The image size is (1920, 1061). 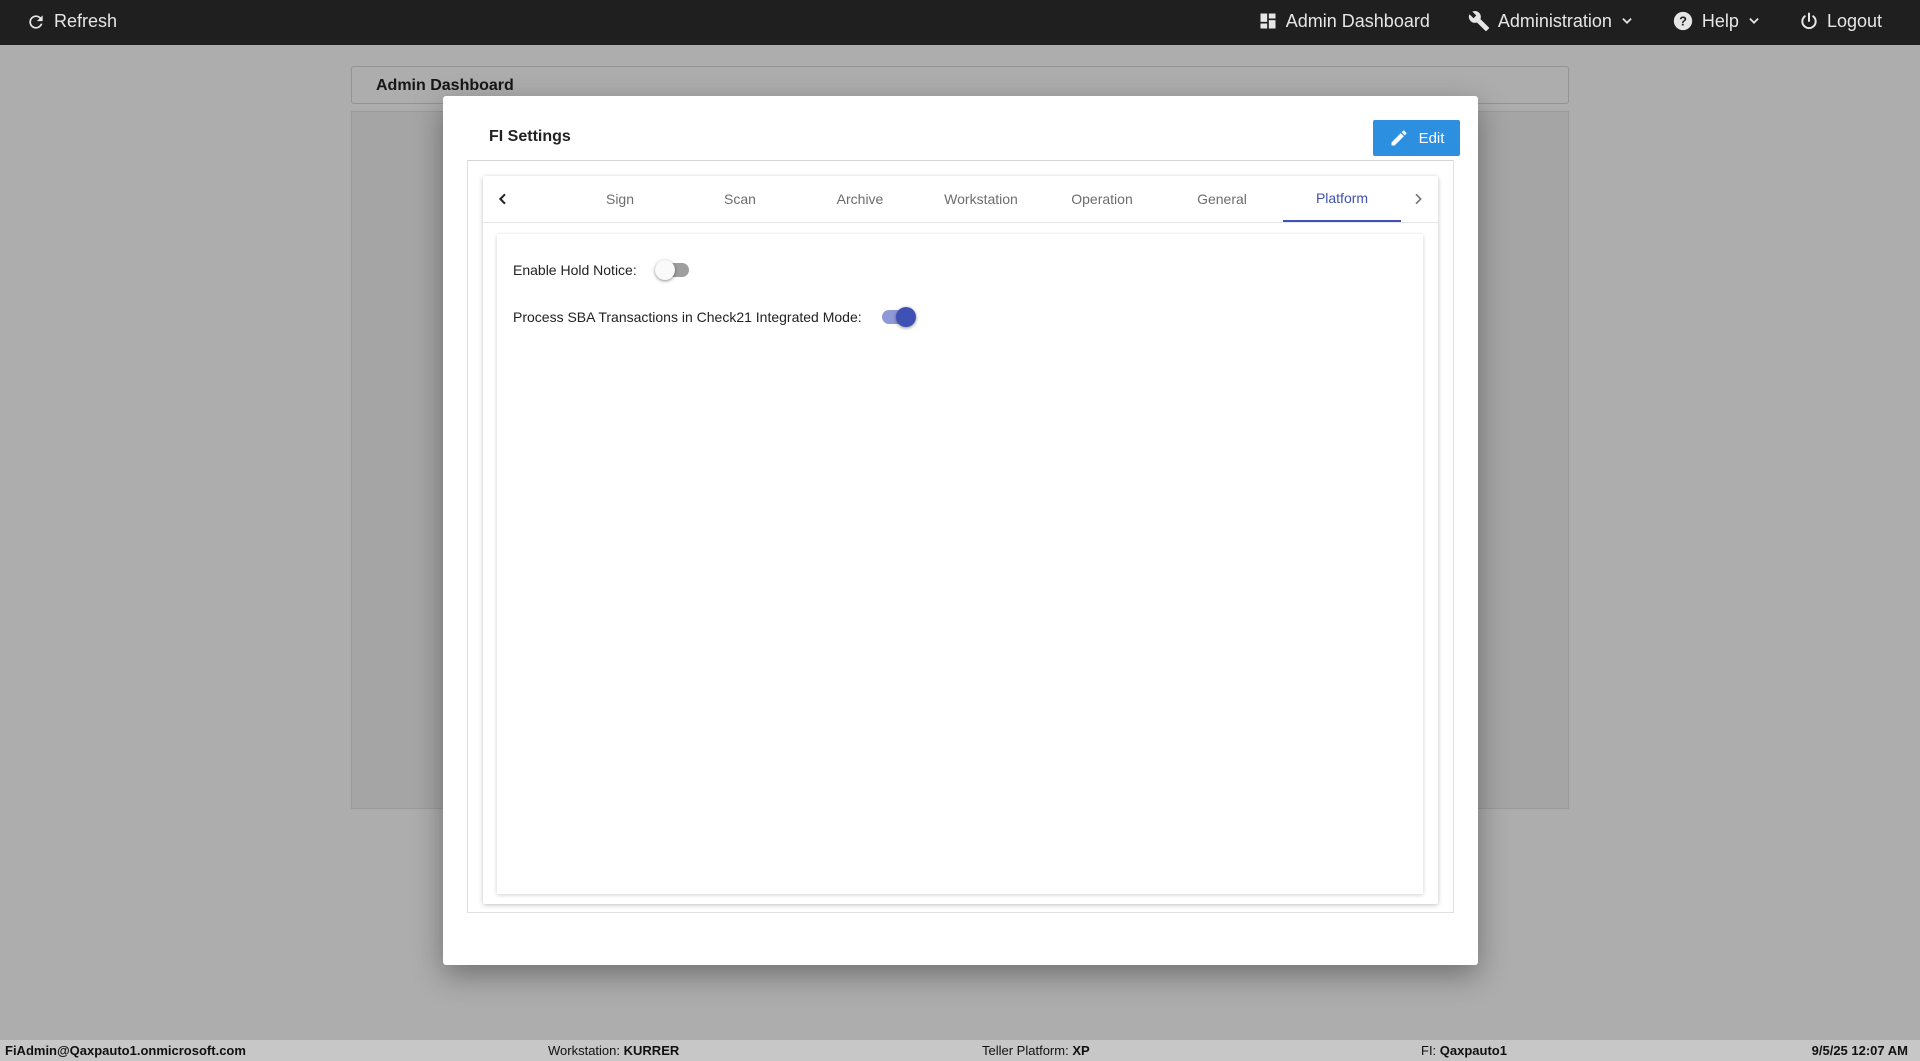 I want to click on tab-workstation: Workstation, so click(x=981, y=199).